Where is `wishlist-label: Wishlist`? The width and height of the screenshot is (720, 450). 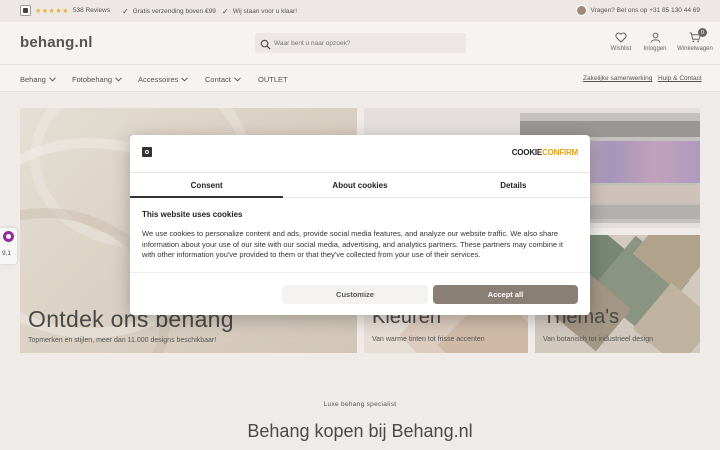 wishlist-label: Wishlist is located at coordinates (621, 49).